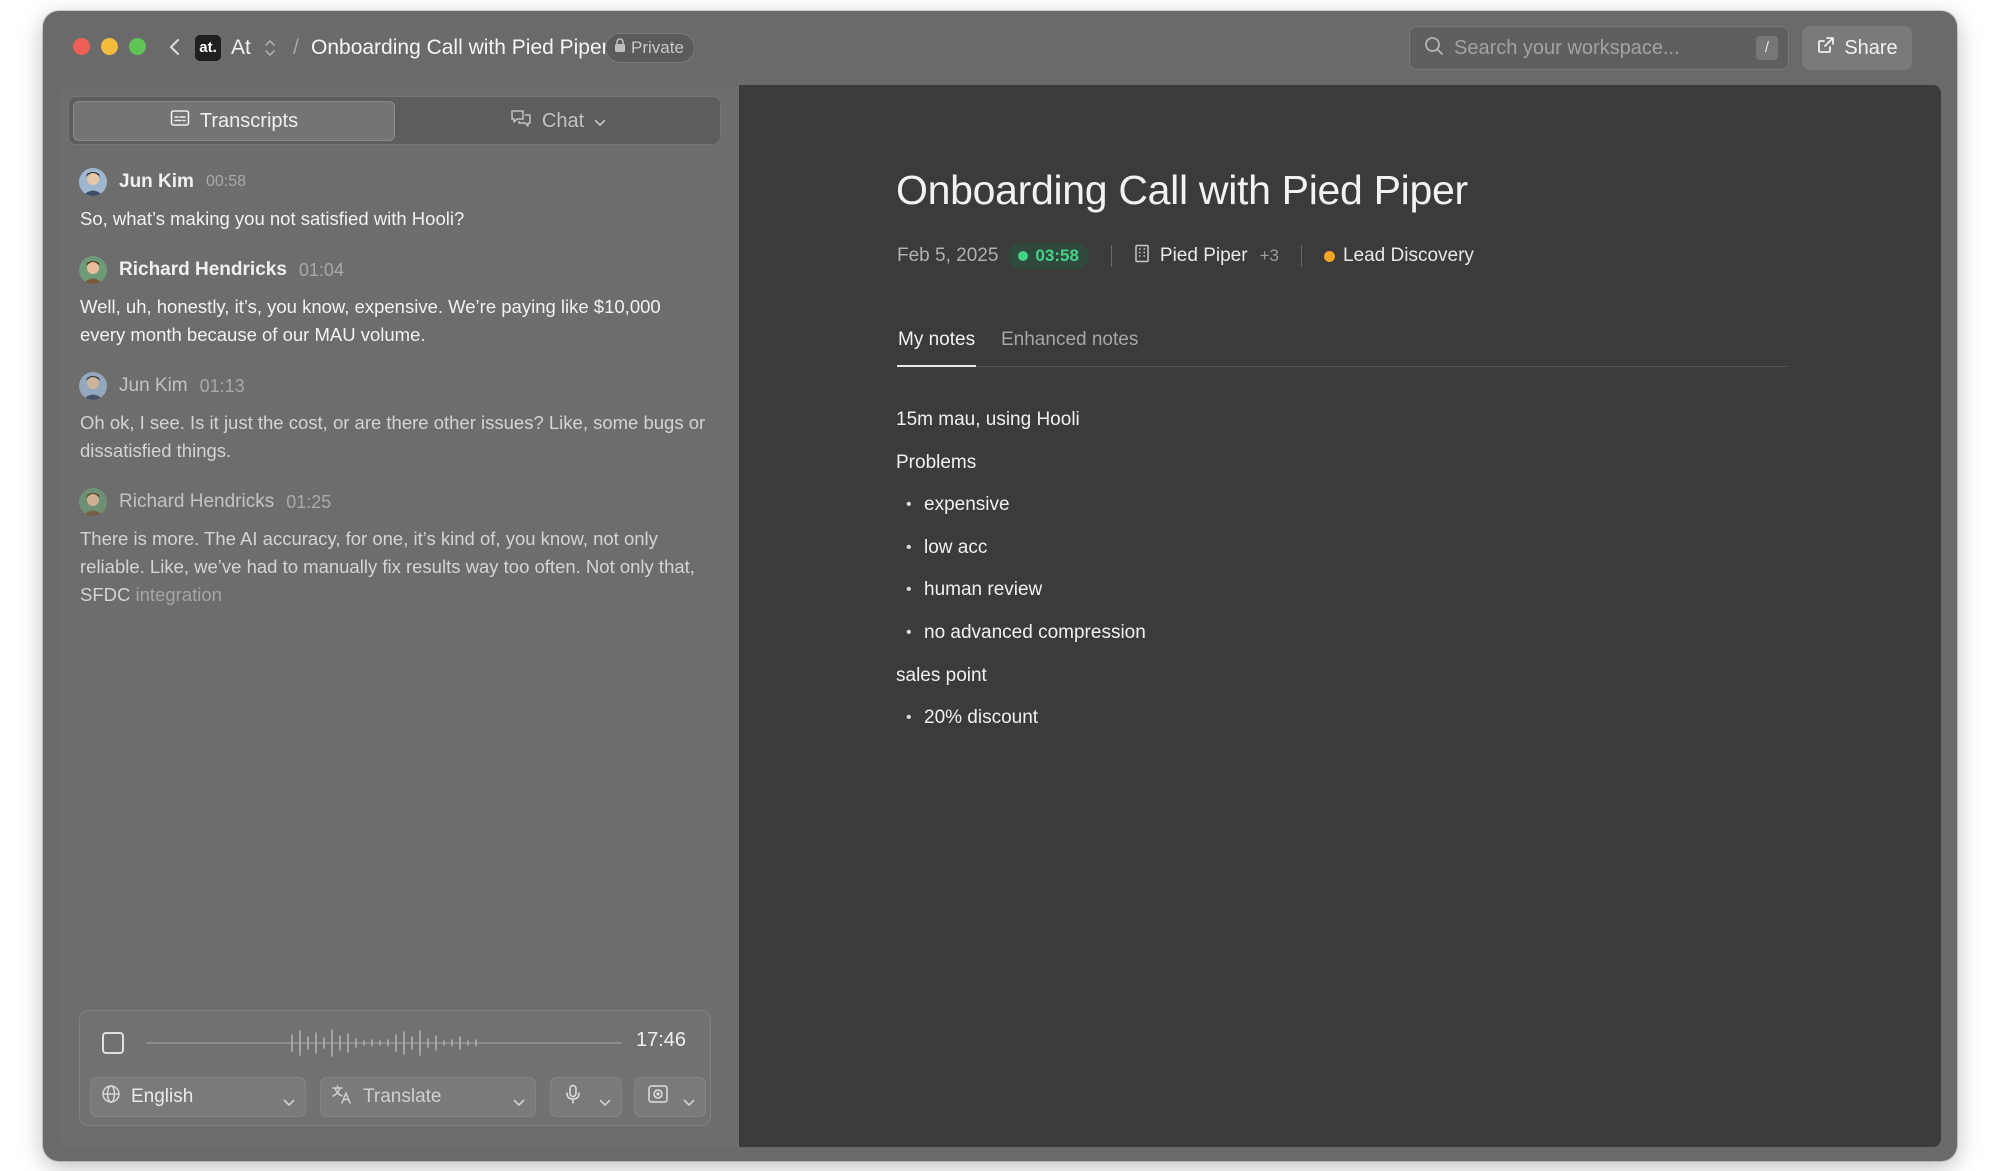 This screenshot has height=1171, width=2000. I want to click on translate-label: Translate, so click(402, 1096).